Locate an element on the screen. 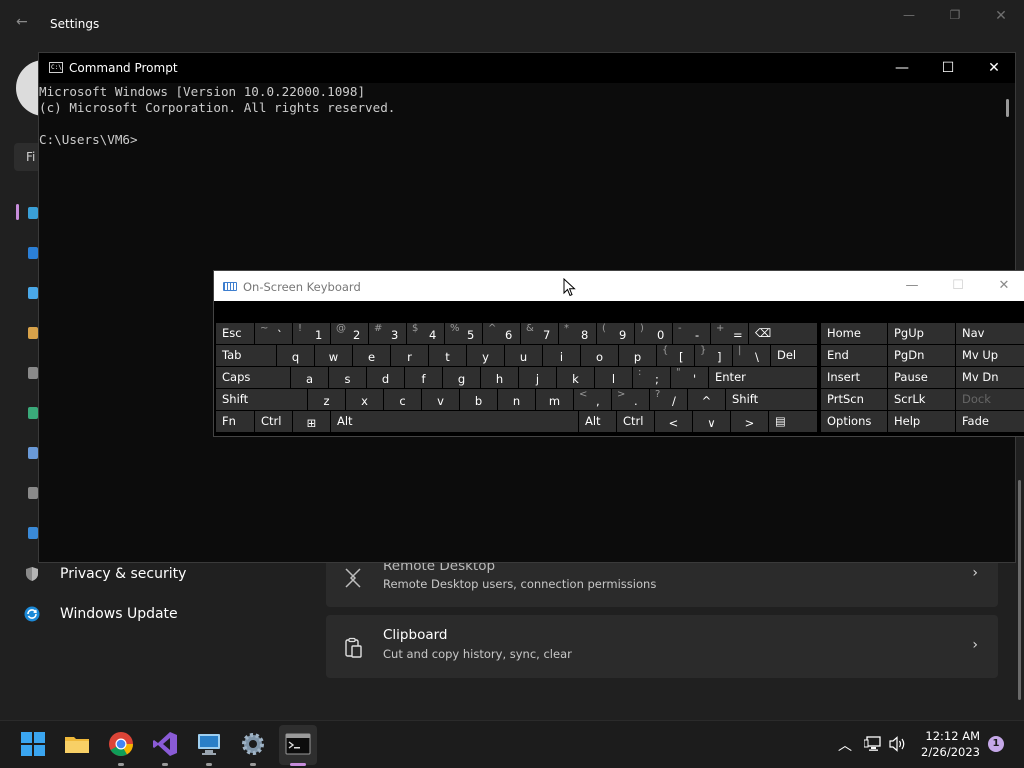 The height and width of the screenshot is (768, 1024). remote-desktop-icon is located at coordinates (209, 744).